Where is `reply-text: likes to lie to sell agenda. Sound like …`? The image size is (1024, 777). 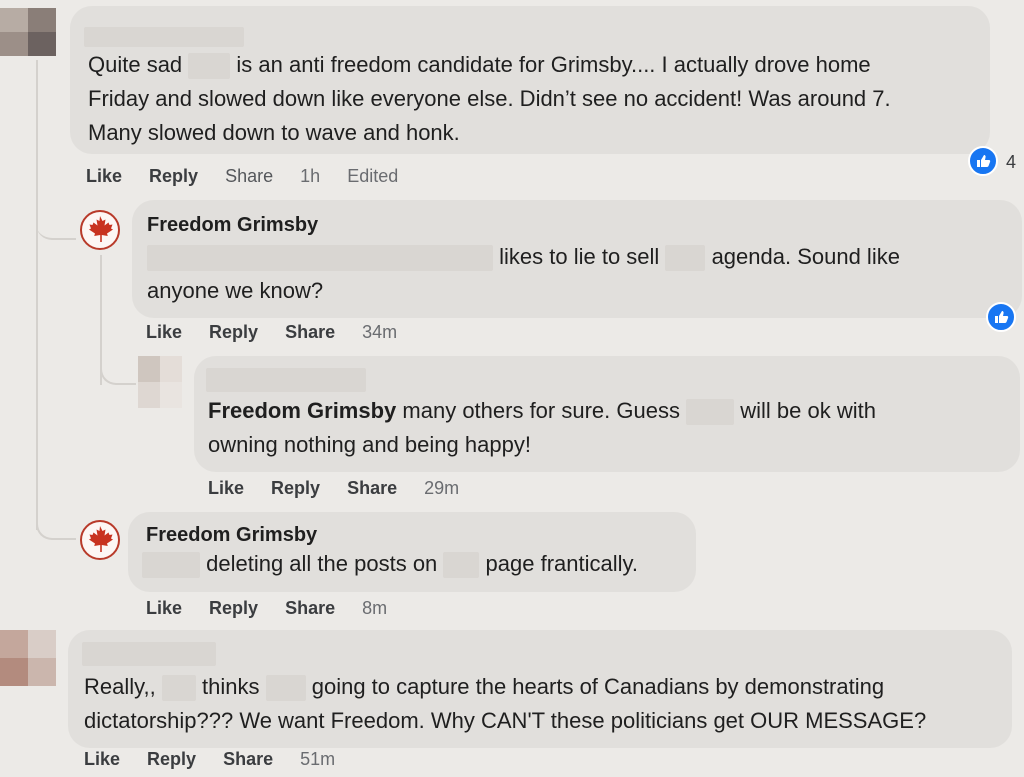 reply-text: likes to lie to sell agenda. Sound like … is located at coordinates (577, 274).